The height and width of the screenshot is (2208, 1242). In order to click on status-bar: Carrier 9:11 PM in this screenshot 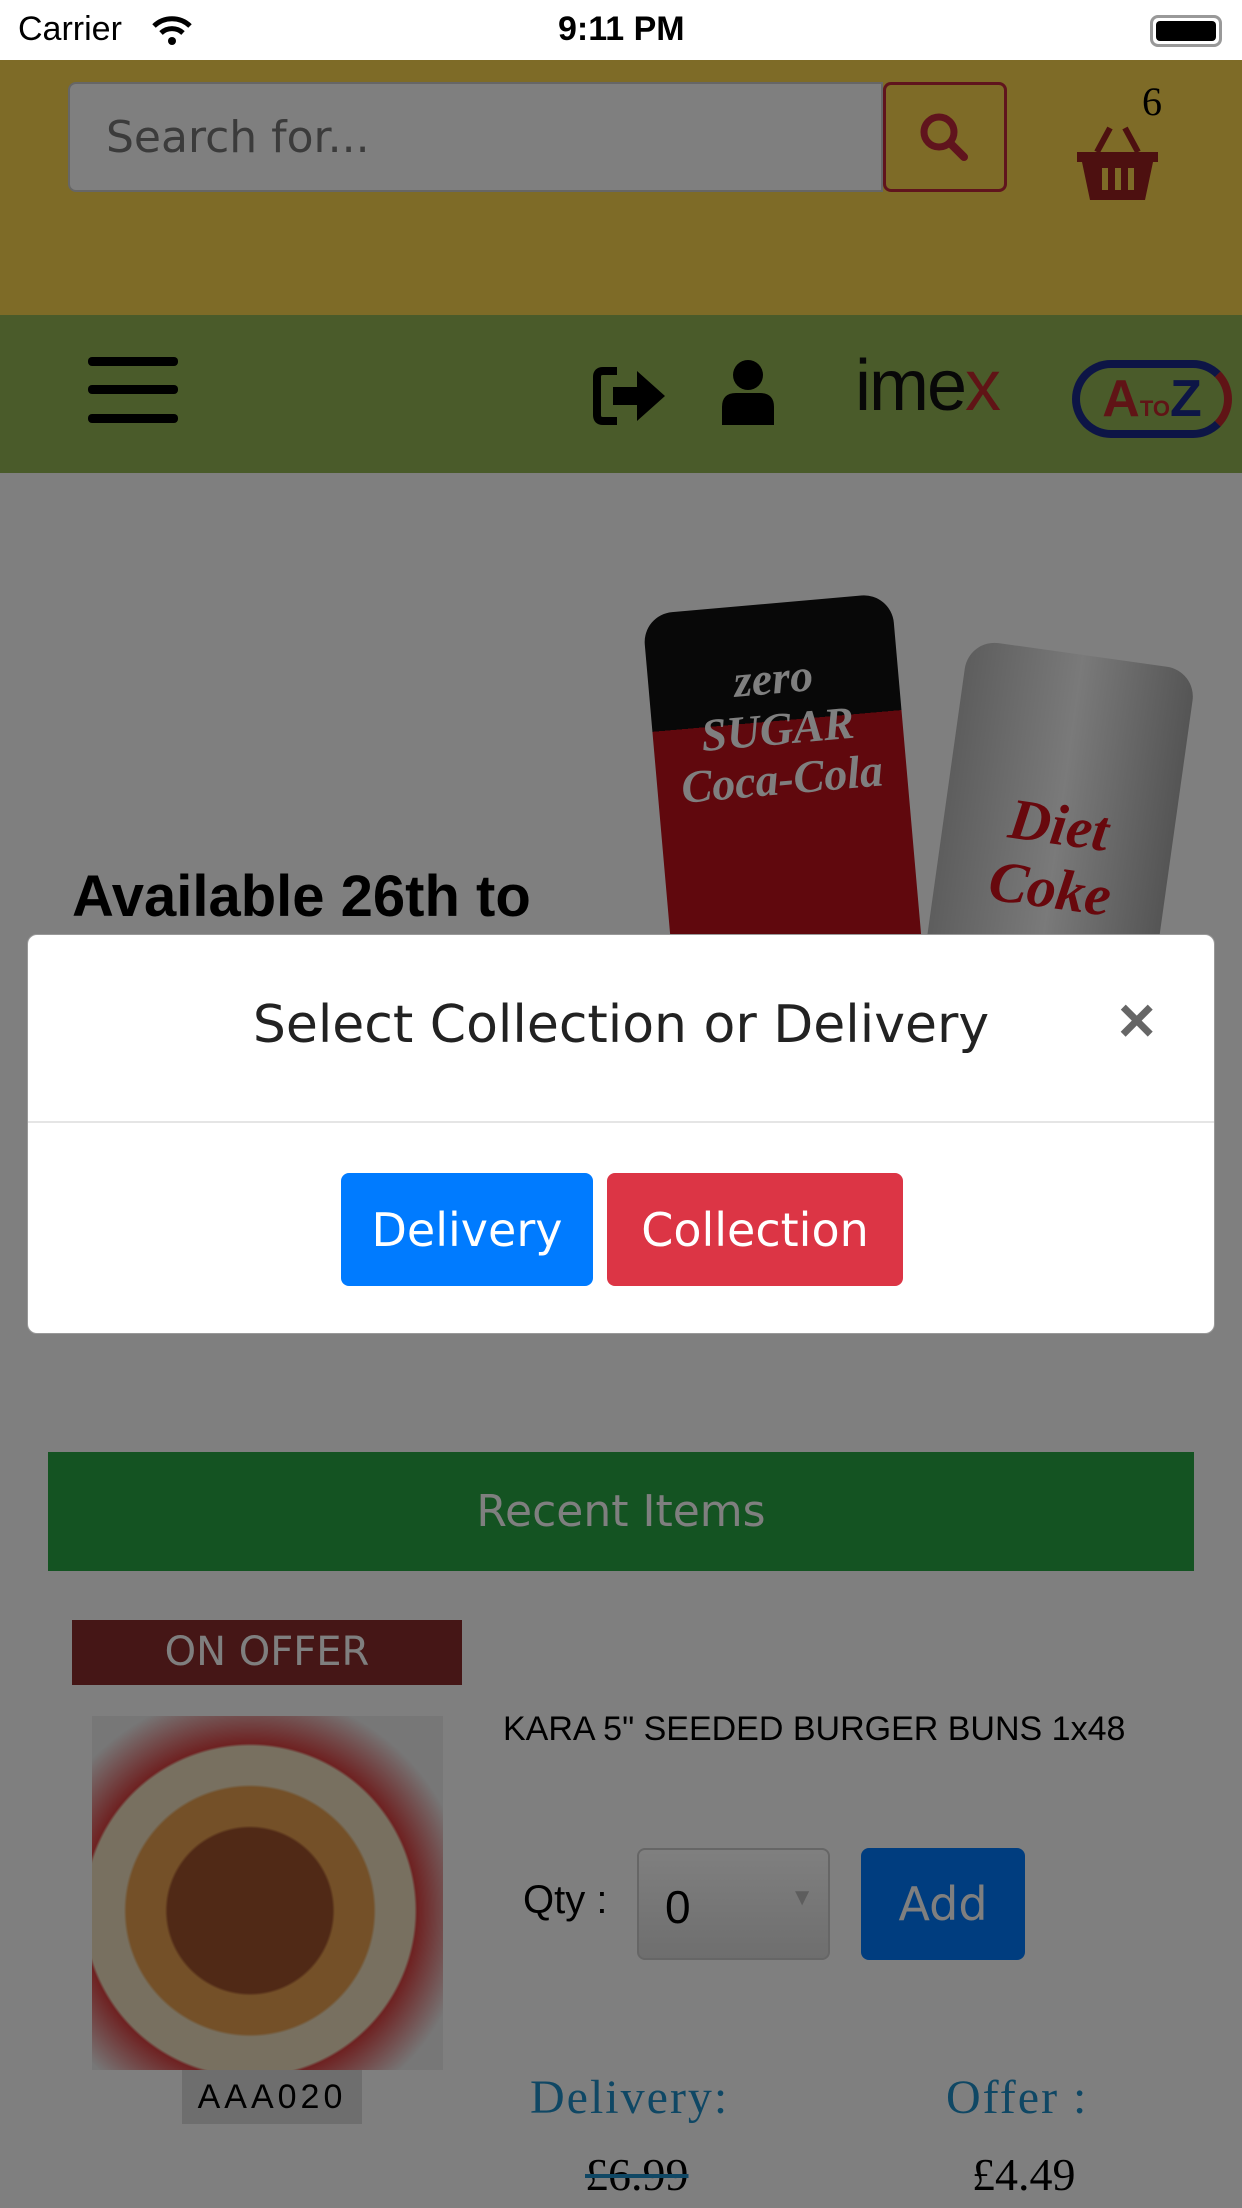, I will do `click(621, 30)`.